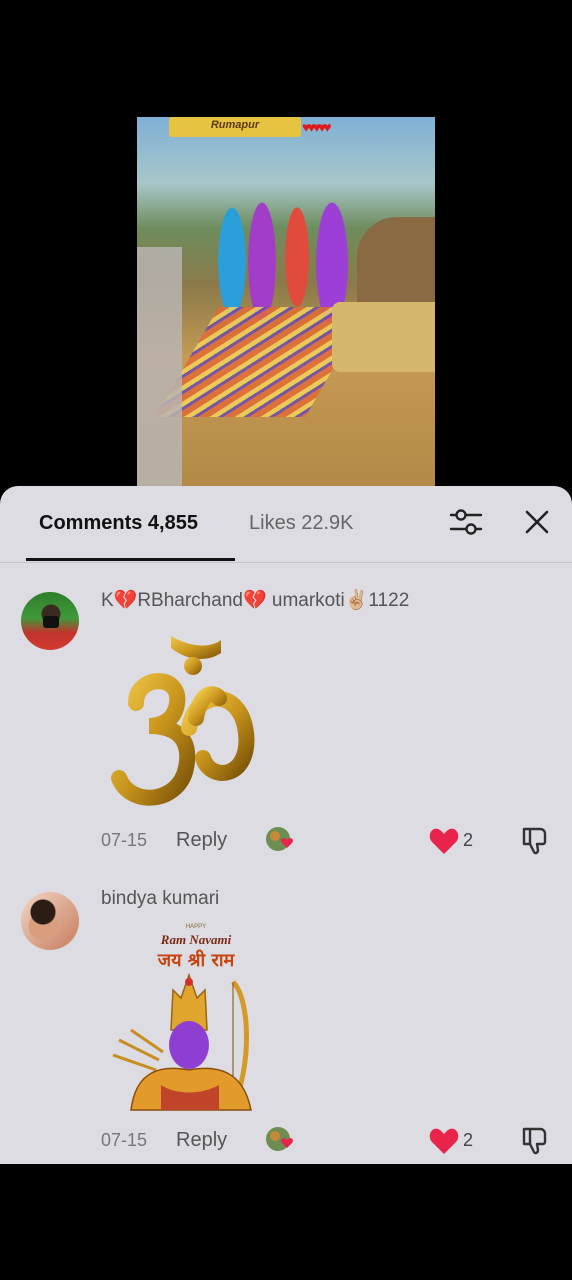 Image resolution: width=572 pixels, height=1280 pixels. I want to click on om-symbol-sticker, so click(183, 721).